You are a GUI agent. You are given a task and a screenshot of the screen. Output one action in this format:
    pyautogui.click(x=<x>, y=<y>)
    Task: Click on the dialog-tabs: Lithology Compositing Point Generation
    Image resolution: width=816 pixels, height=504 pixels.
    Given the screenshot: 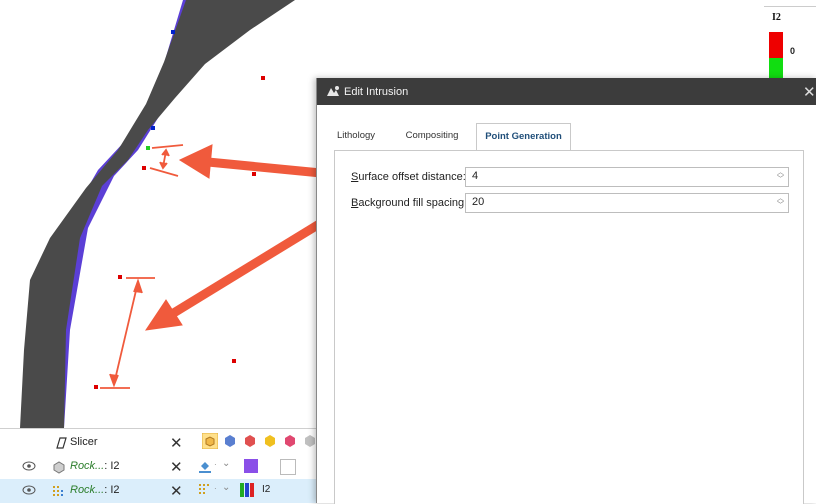 What is the action you would take?
    pyautogui.click(x=566, y=137)
    